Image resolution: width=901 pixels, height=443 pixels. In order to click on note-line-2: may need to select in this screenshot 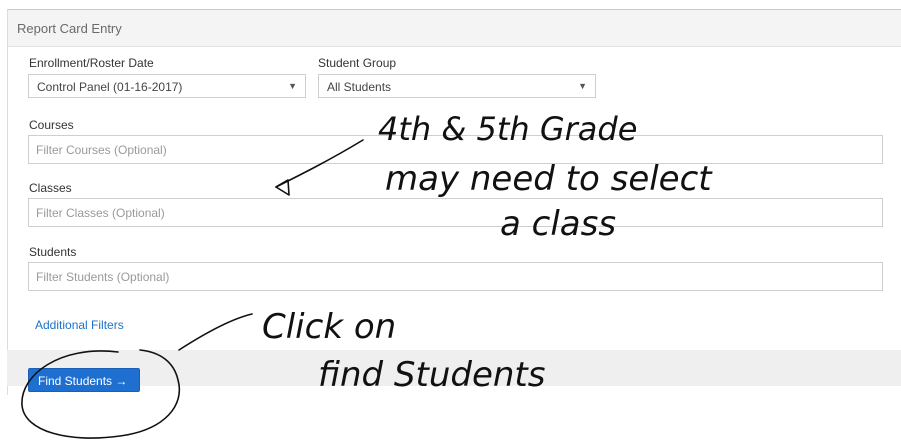, I will do `click(549, 179)`.